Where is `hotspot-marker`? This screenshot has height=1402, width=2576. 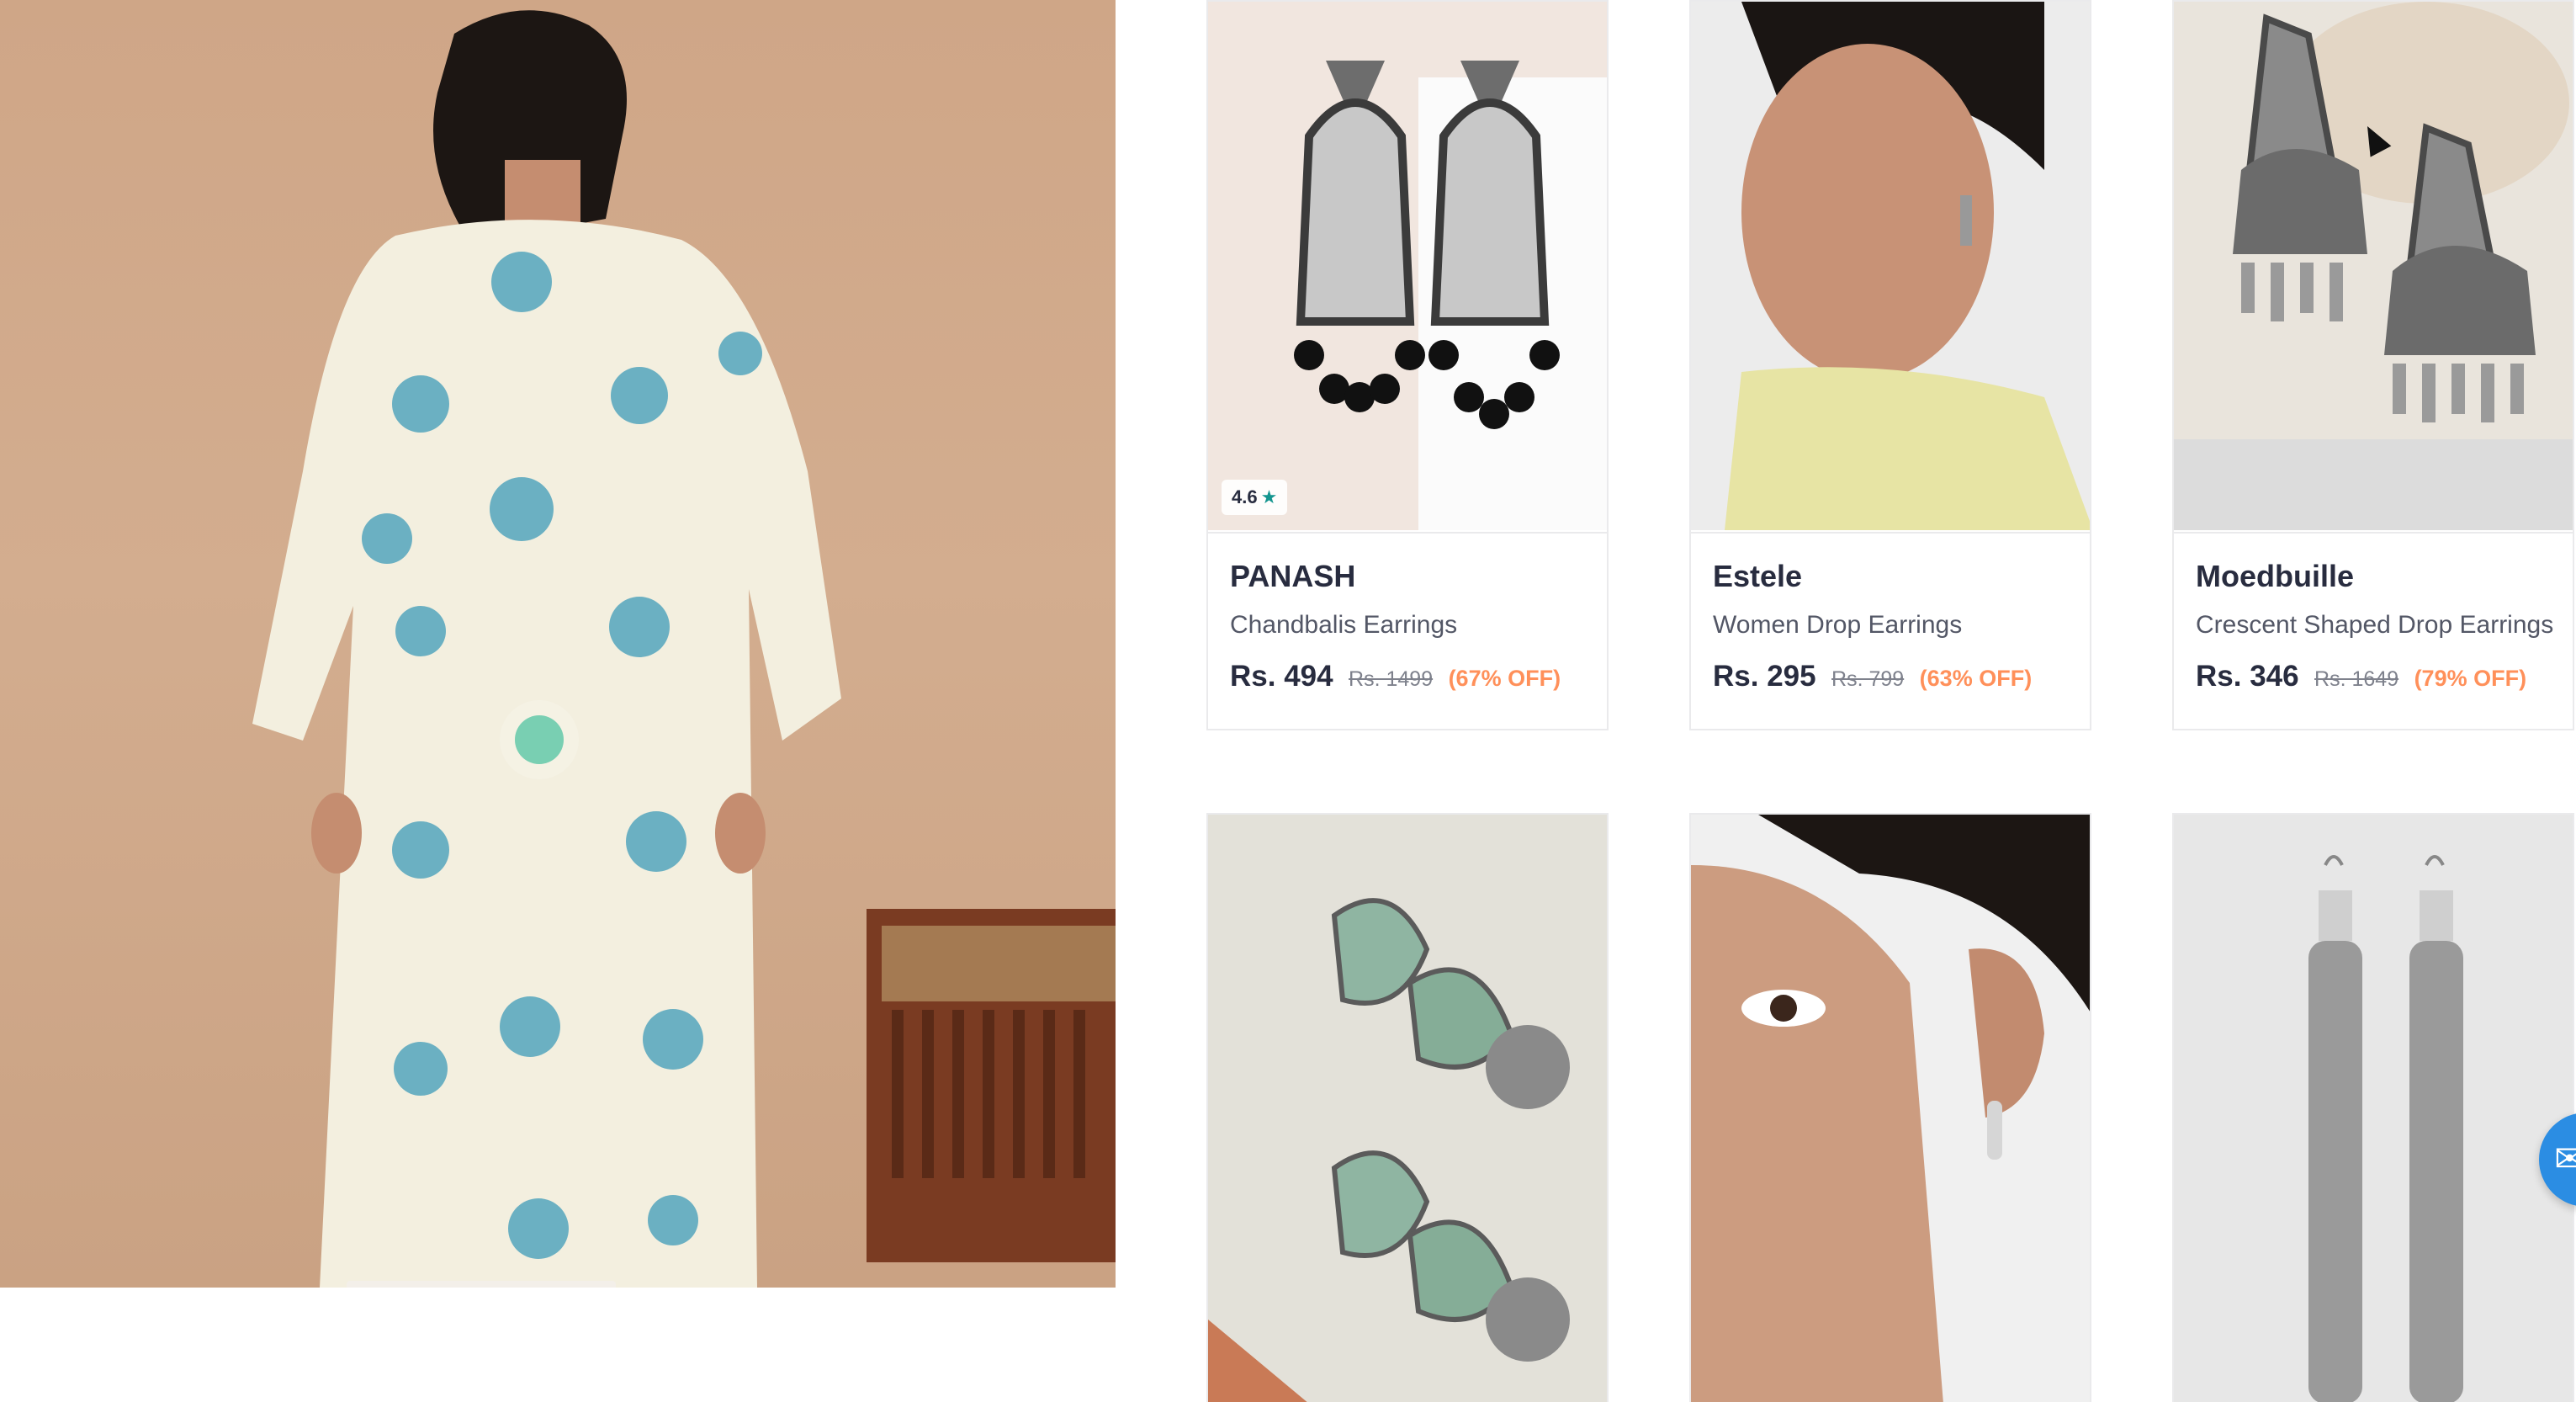
hotspot-marker is located at coordinates (539, 739).